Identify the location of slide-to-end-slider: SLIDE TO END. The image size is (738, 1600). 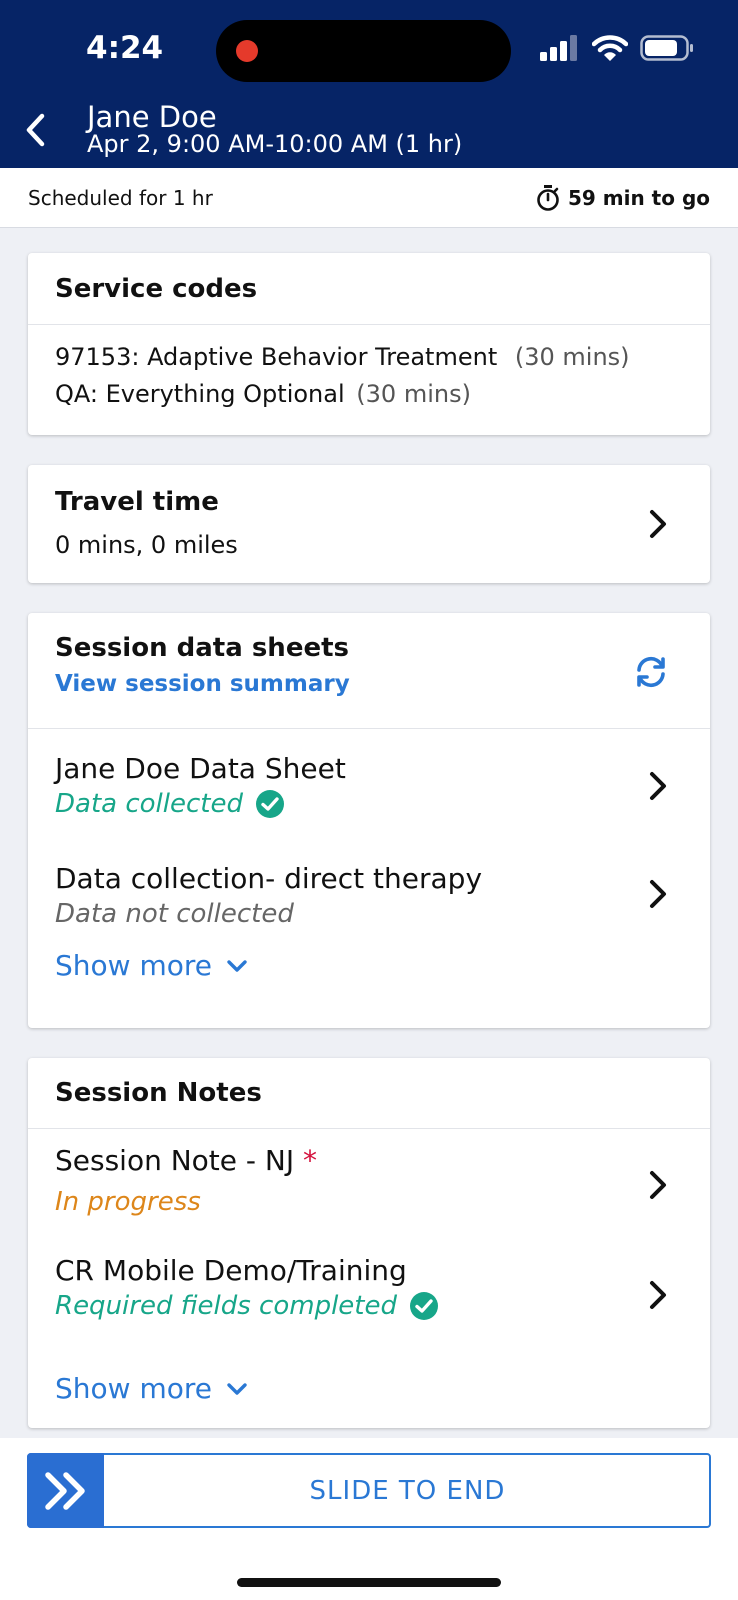
(369, 1490).